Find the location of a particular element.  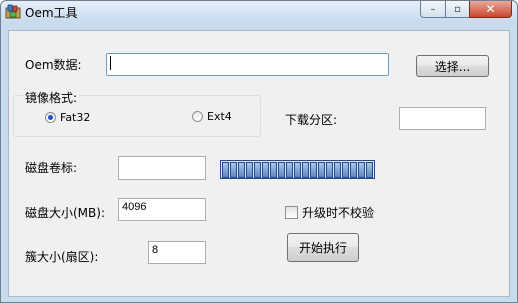

minimize-button: – is located at coordinates (432, 9).